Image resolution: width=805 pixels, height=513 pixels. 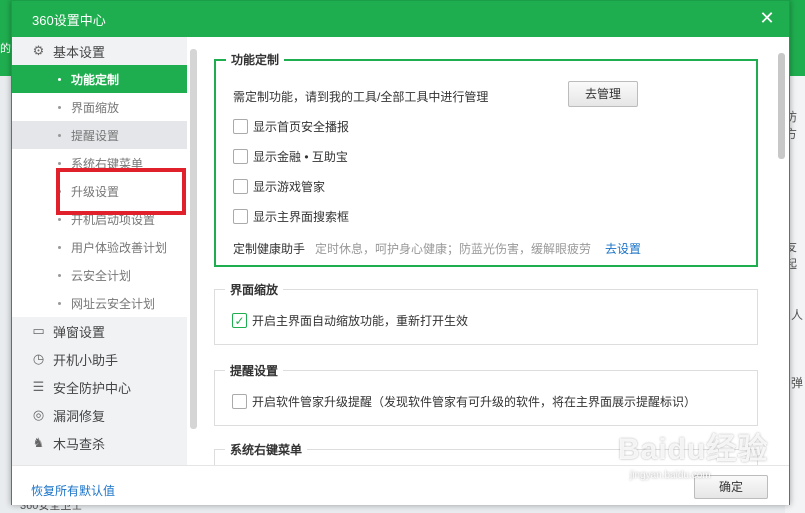 I want to click on option-row: 开启软件管家升级提醒（发现软件管家有可升级的软件，将在主界面展示提醒标识）, so click(x=464, y=401).